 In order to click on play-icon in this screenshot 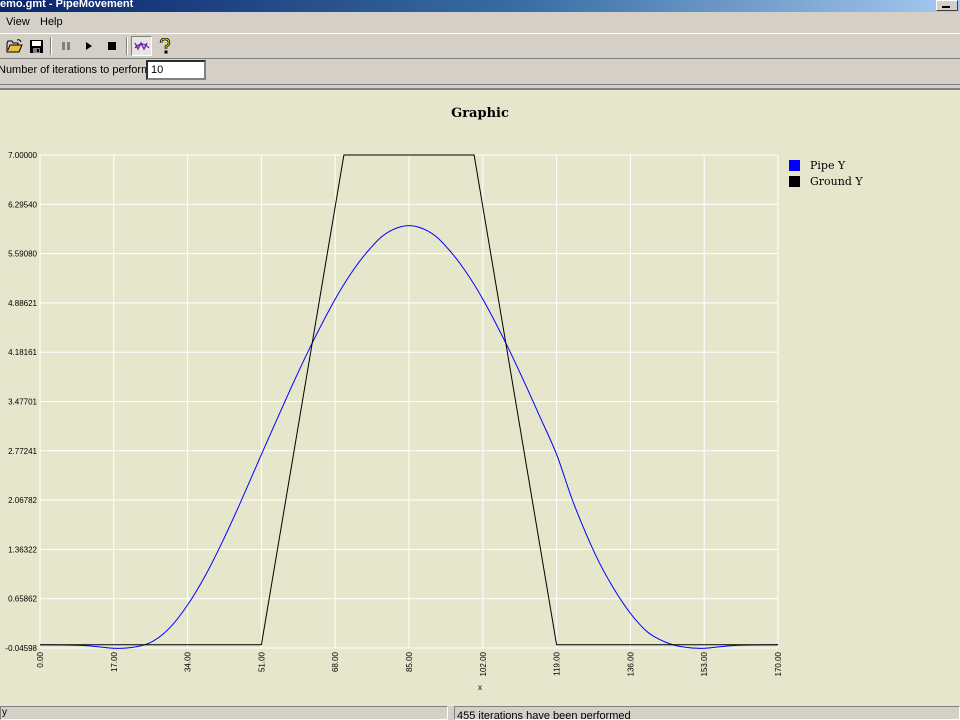, I will do `click(88, 46)`.